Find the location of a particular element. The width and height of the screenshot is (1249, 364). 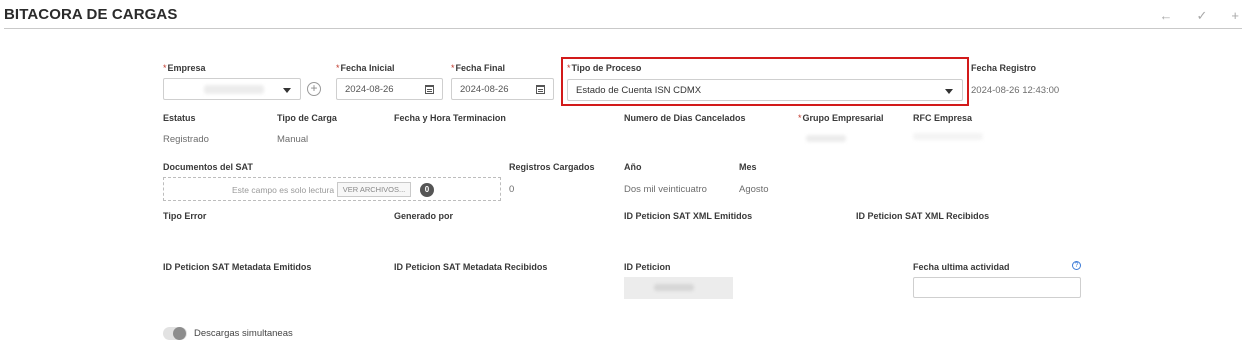

documentos-sat-label: Documentos del SAT is located at coordinates (208, 167).